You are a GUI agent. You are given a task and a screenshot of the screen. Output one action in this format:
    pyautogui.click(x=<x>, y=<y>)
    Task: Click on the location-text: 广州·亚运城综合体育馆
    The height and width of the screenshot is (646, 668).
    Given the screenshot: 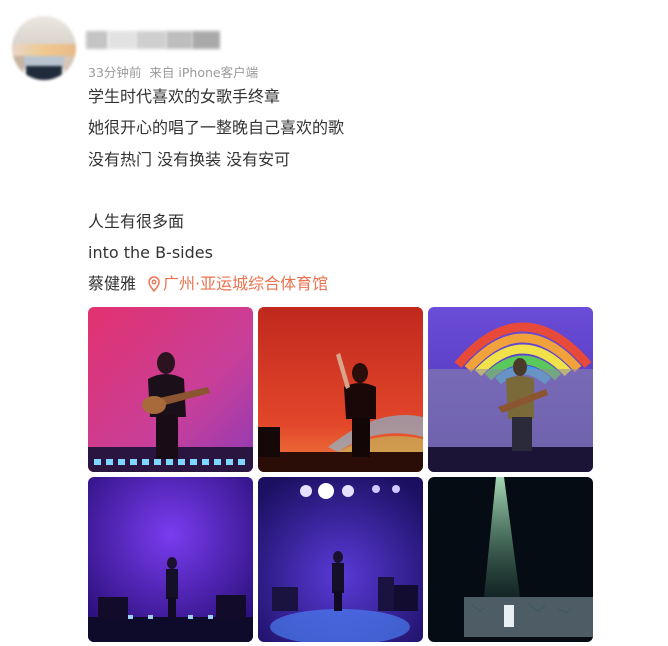 What is the action you would take?
    pyautogui.click(x=246, y=283)
    